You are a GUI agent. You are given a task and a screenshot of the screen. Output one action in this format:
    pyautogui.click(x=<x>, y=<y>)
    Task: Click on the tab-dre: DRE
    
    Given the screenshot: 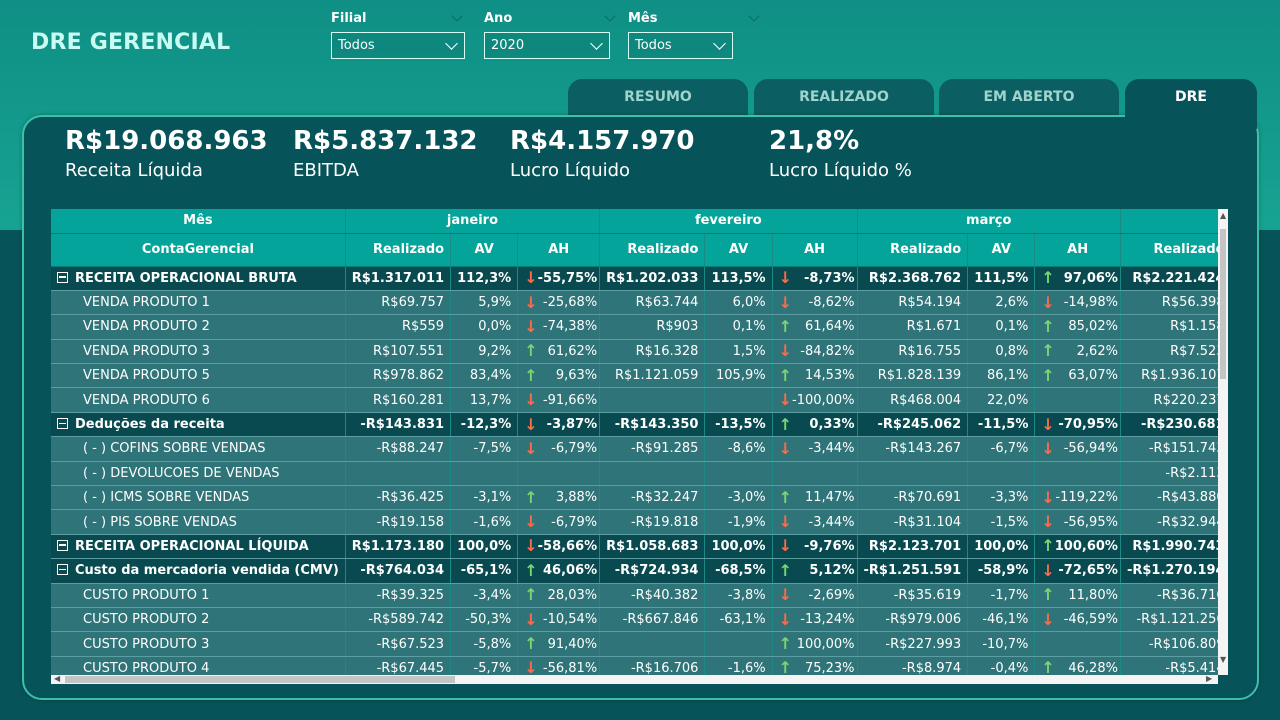 What is the action you would take?
    pyautogui.click(x=1191, y=104)
    